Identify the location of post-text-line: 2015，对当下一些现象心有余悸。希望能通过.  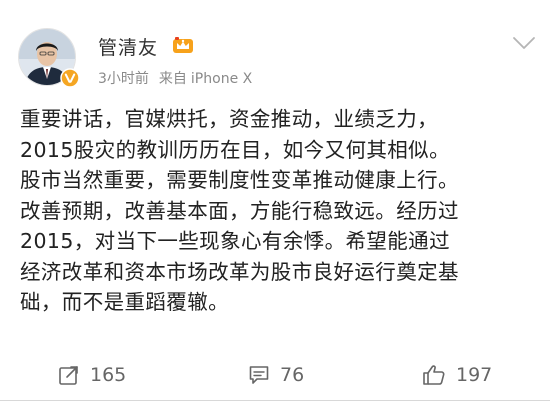
(235, 241).